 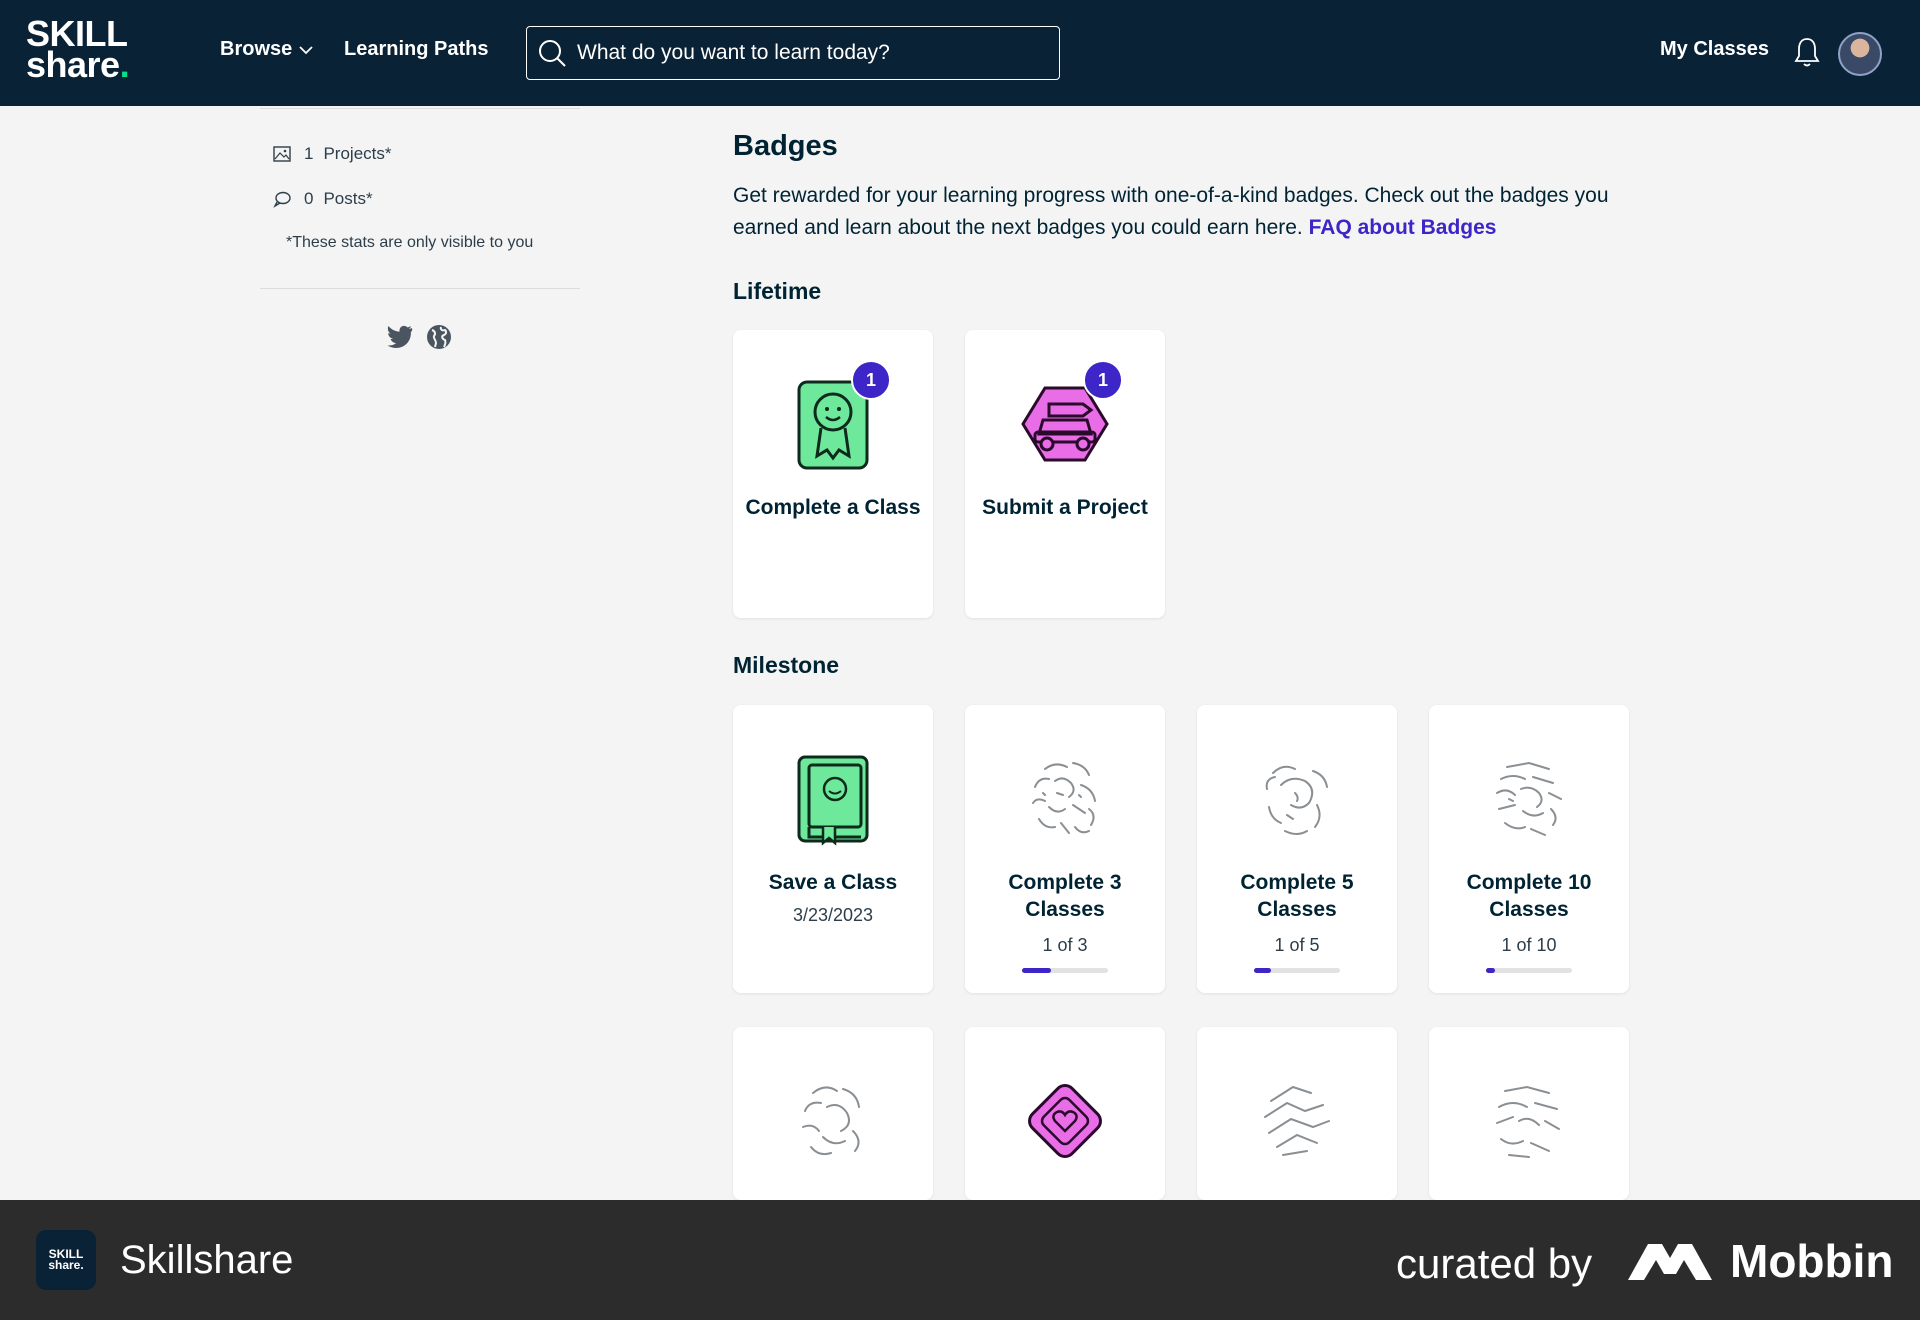 I want to click on bell-icon, so click(x=1807, y=52).